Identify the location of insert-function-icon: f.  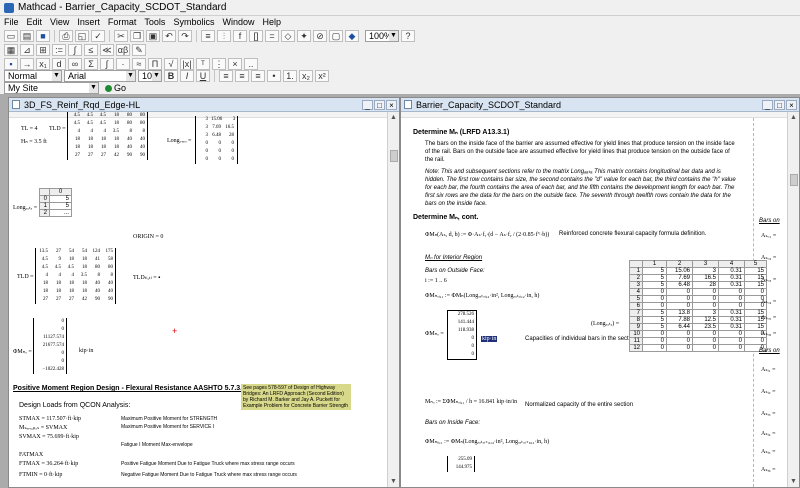
(240, 35).